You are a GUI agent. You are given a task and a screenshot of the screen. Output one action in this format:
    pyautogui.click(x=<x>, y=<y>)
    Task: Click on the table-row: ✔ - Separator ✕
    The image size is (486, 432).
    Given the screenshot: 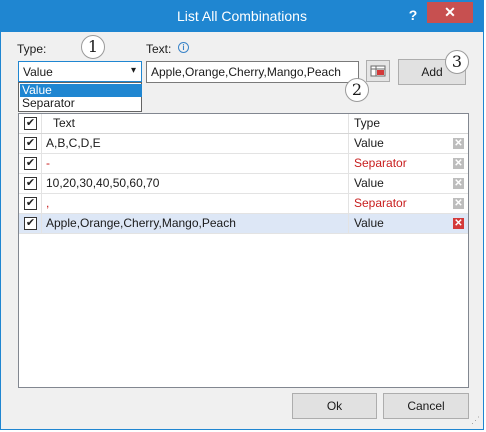 What is the action you would take?
    pyautogui.click(x=243, y=164)
    